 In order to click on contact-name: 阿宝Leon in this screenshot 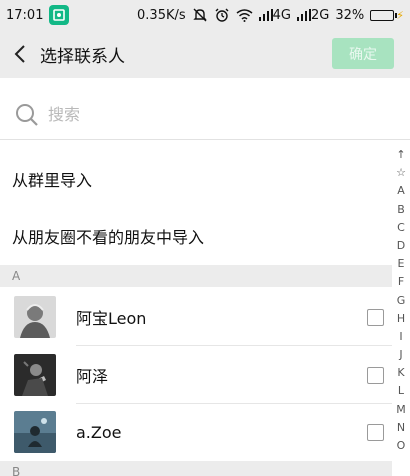, I will do `click(111, 318)`.